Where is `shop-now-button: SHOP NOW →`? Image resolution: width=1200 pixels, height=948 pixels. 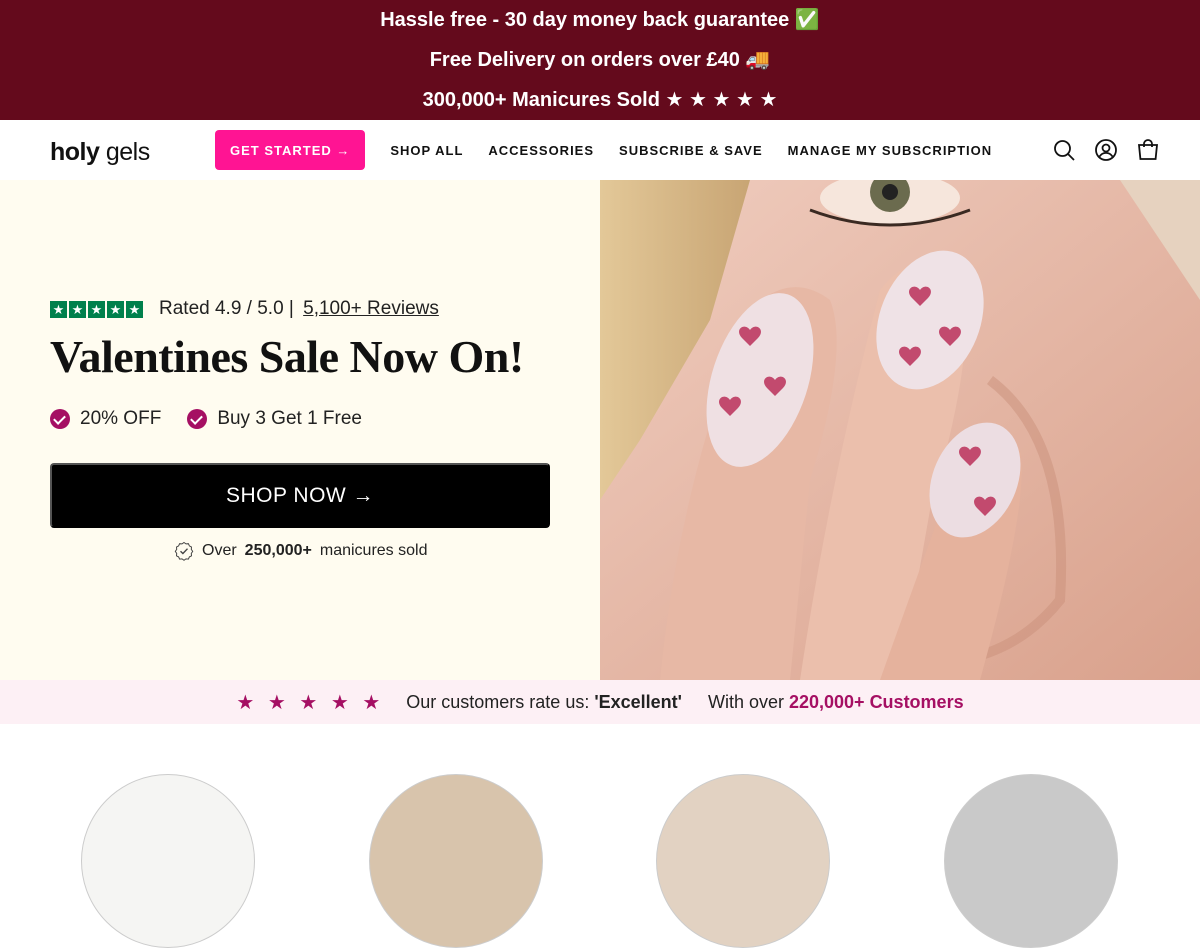
shop-now-button: SHOP NOW → is located at coordinates (300, 495).